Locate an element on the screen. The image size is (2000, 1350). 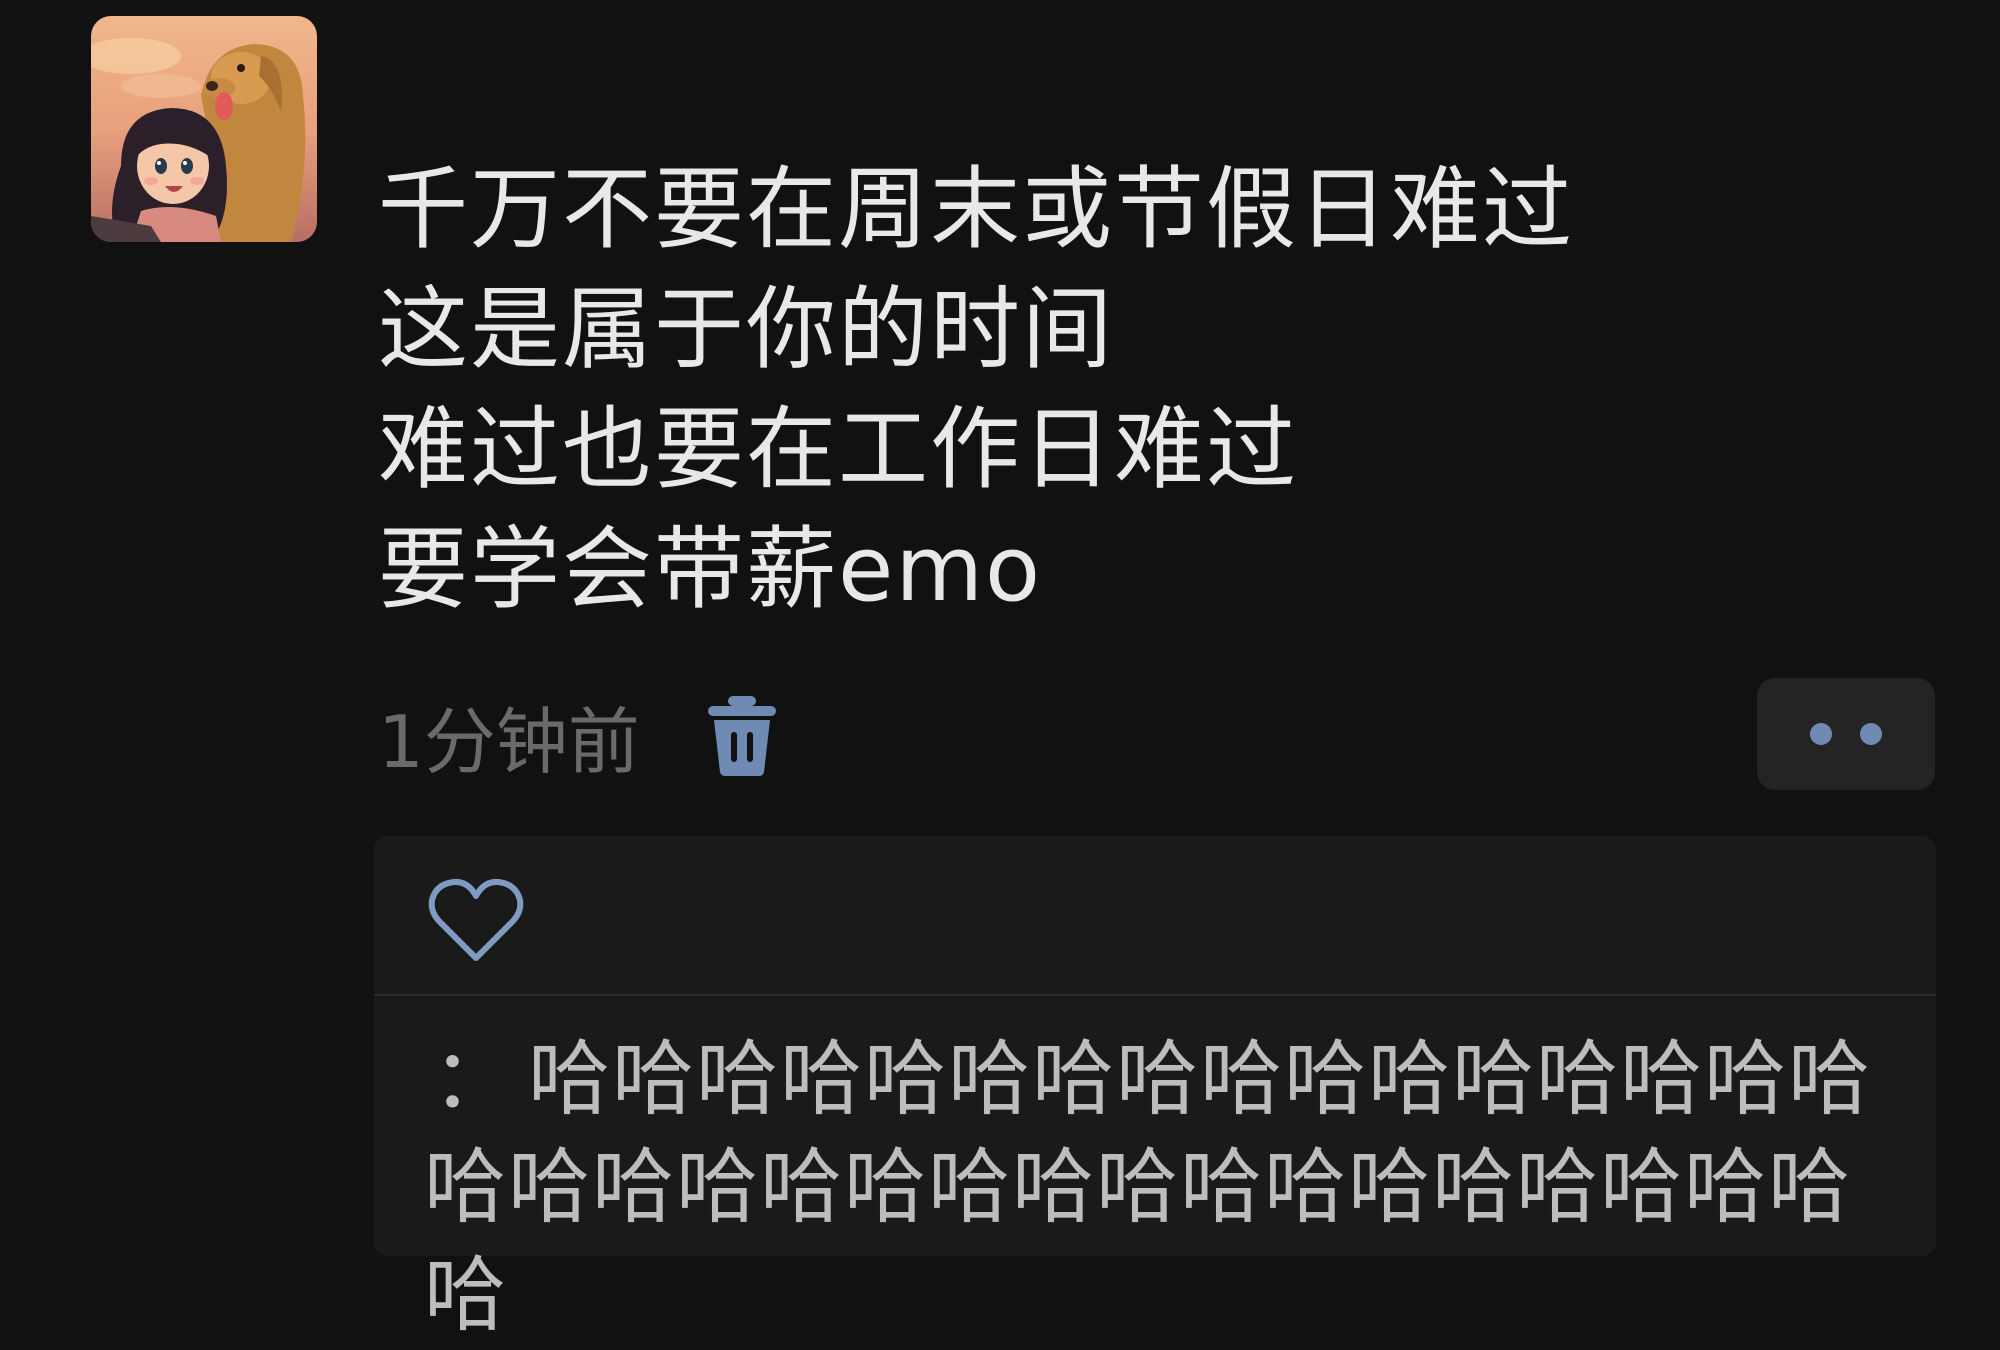
delete-button is located at coordinates (742, 735).